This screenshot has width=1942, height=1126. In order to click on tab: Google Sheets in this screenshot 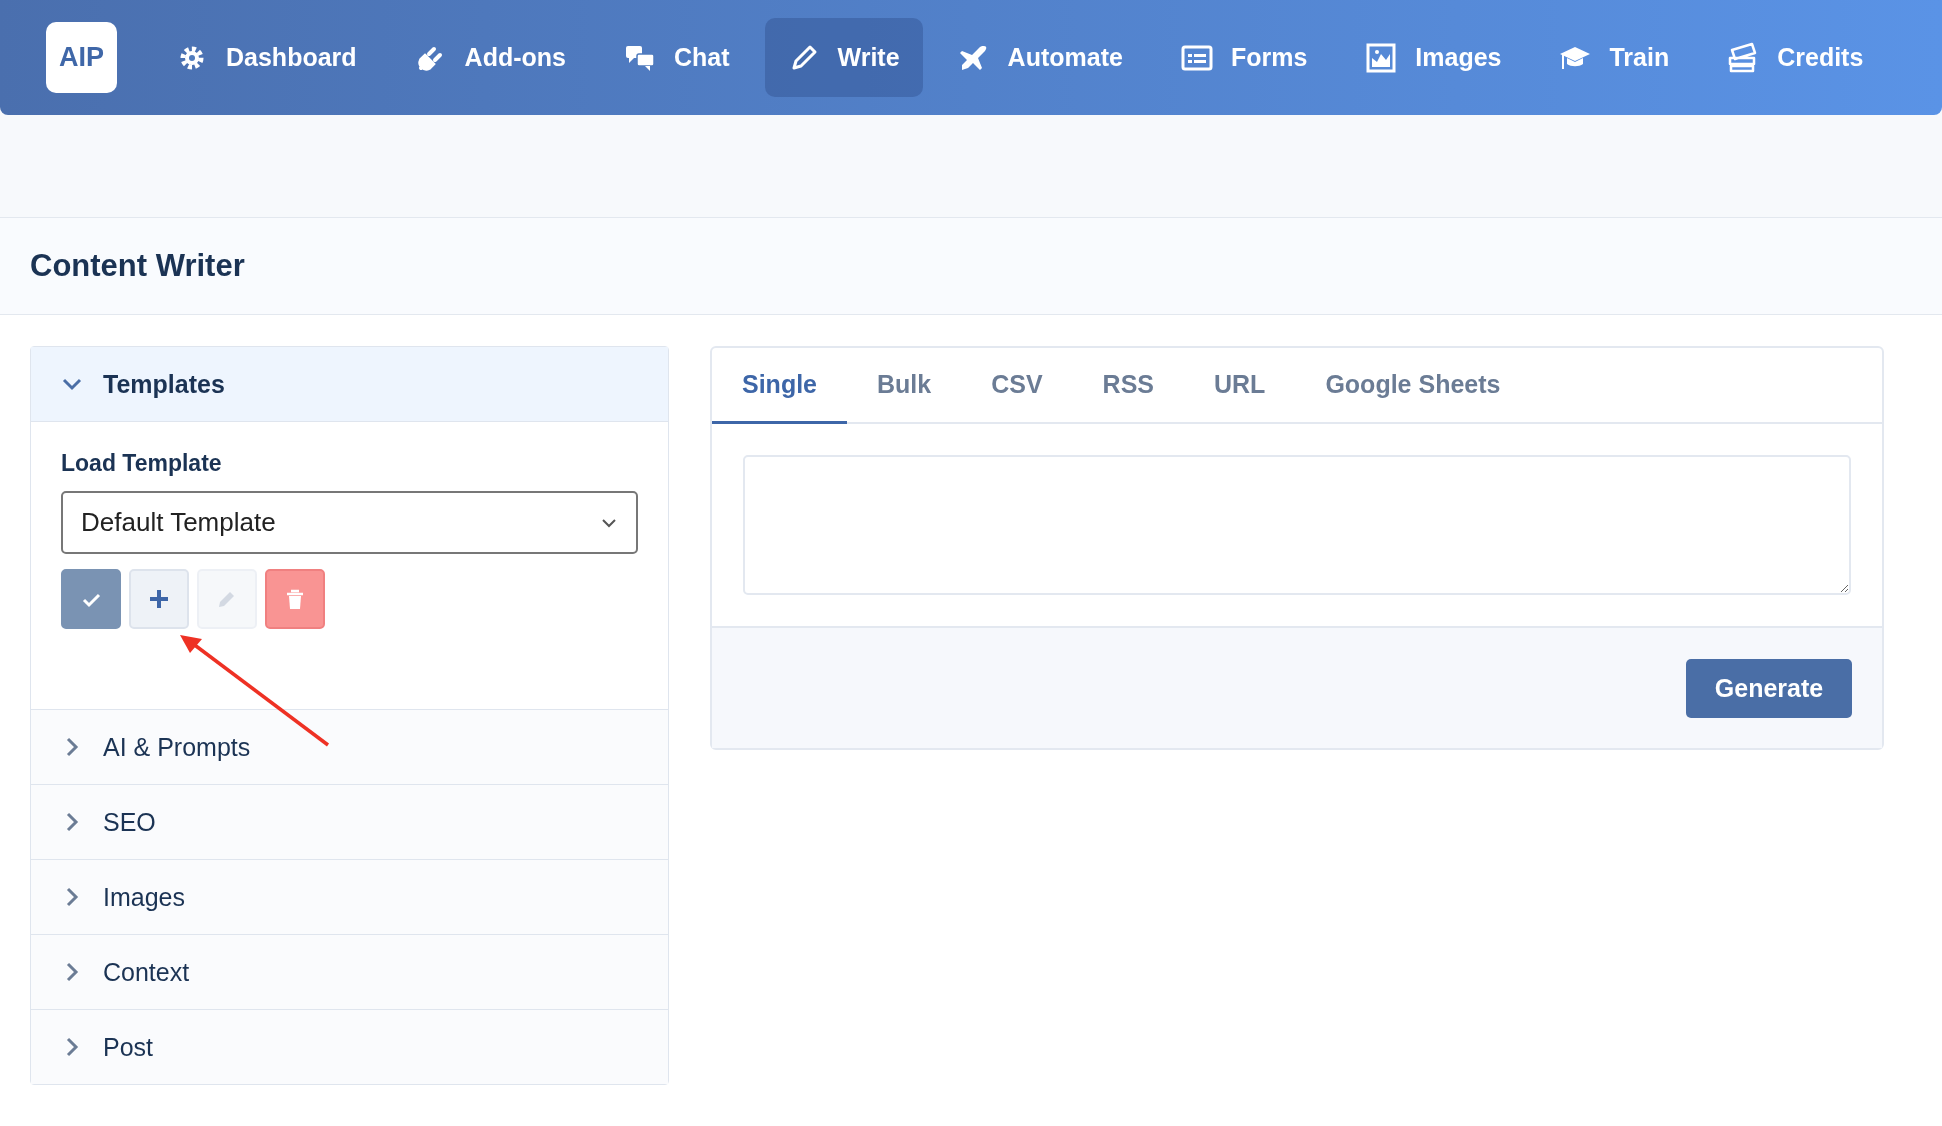, I will do `click(1413, 386)`.